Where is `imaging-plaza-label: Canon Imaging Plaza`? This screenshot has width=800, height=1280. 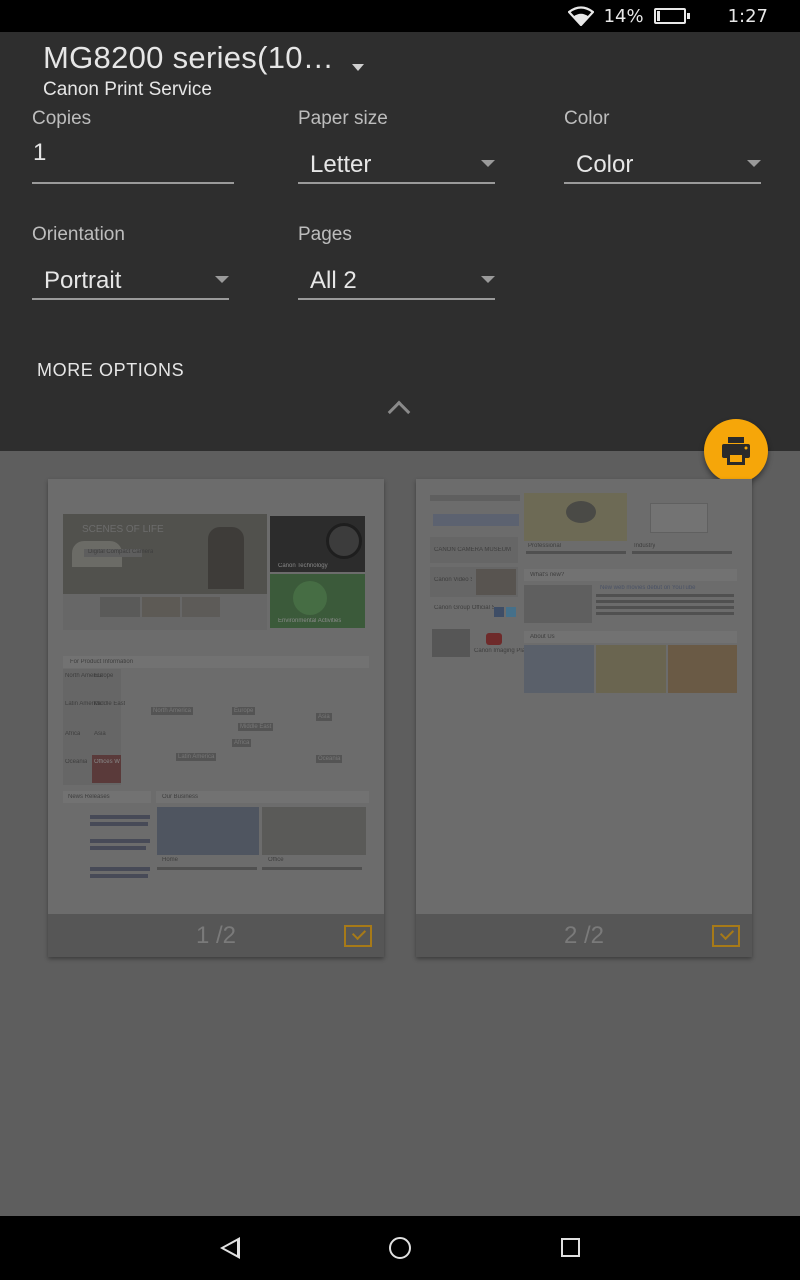 imaging-plaza-label: Canon Imaging Plaza is located at coordinates (503, 651).